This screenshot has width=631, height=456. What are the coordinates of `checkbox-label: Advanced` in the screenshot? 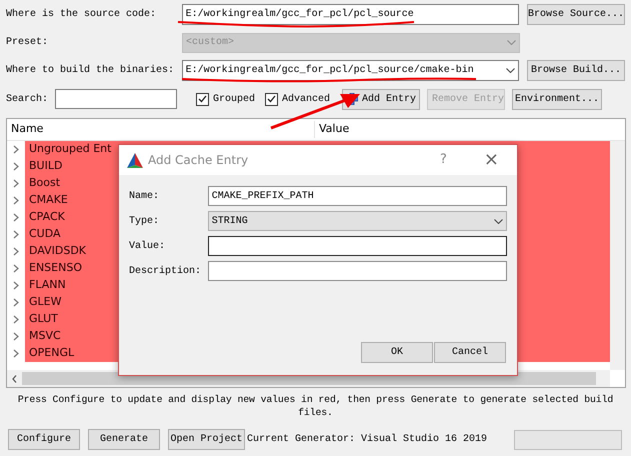 It's located at (306, 99).